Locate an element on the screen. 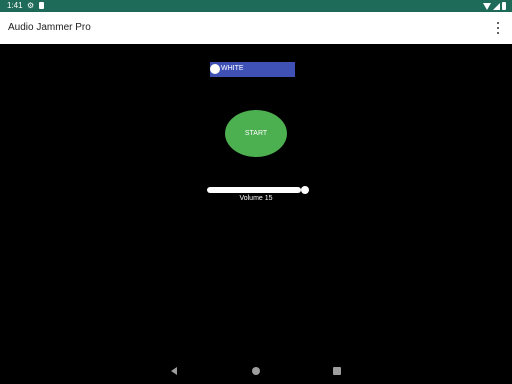 This screenshot has width=512, height=384. overflow-menu-icon is located at coordinates (498, 28).